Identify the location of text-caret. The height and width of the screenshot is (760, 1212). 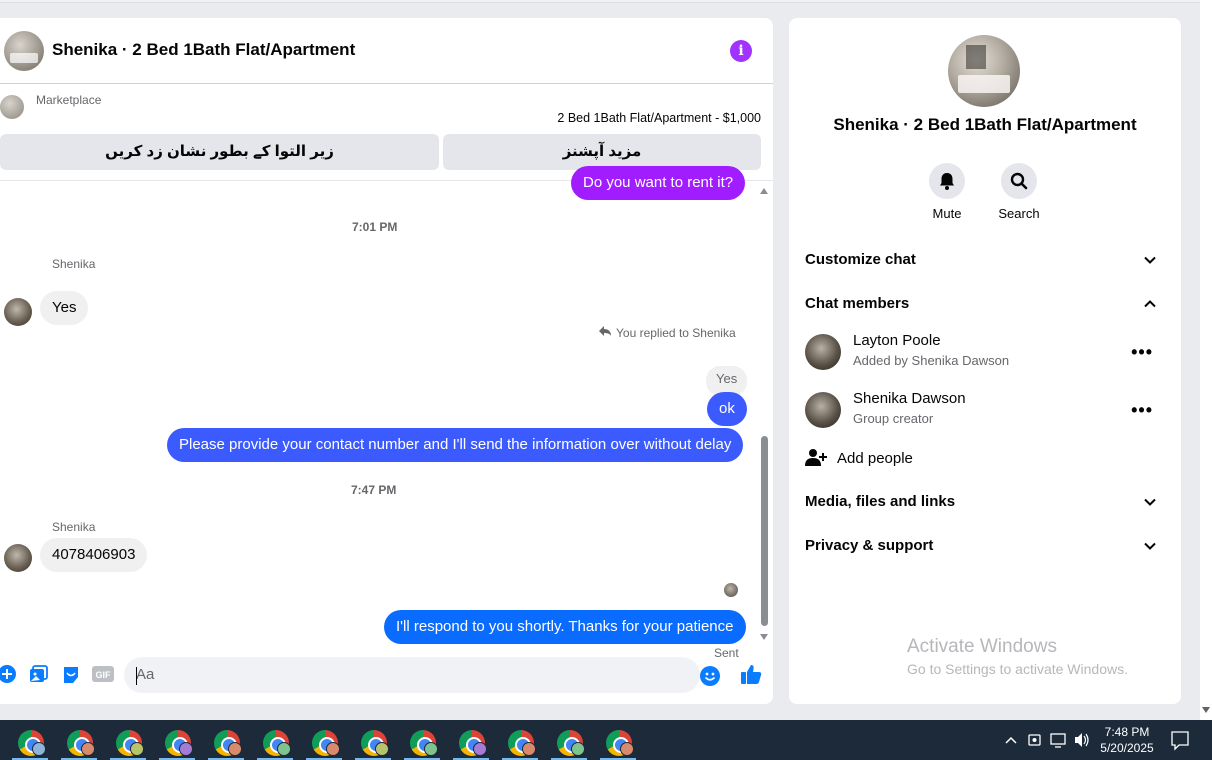
(136, 676).